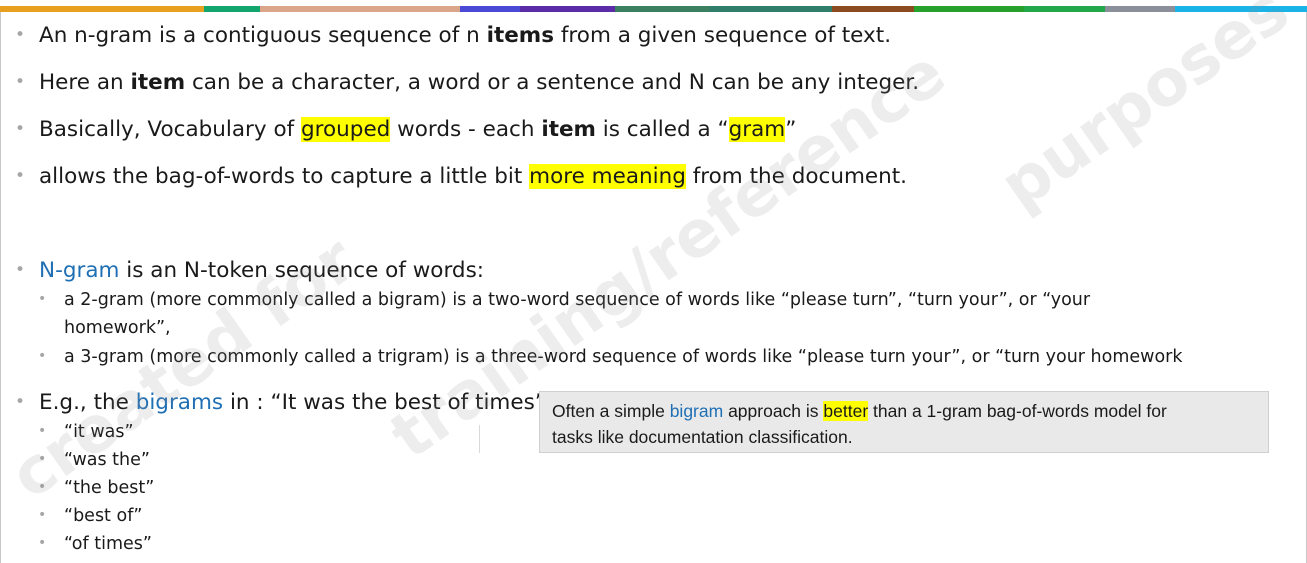 This screenshot has height=563, width=1307. What do you see at coordinates (773, 411) in the screenshot?
I see `text-run: approach is` at bounding box center [773, 411].